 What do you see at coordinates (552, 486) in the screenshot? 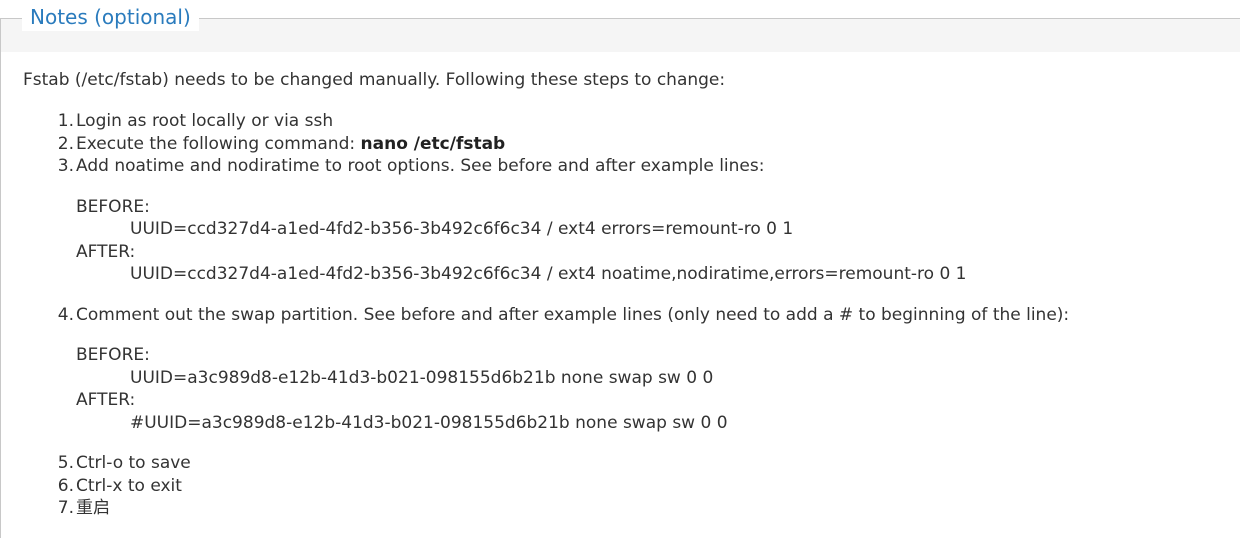
I see `step-6: 6. Ctrl-x to exit` at bounding box center [552, 486].